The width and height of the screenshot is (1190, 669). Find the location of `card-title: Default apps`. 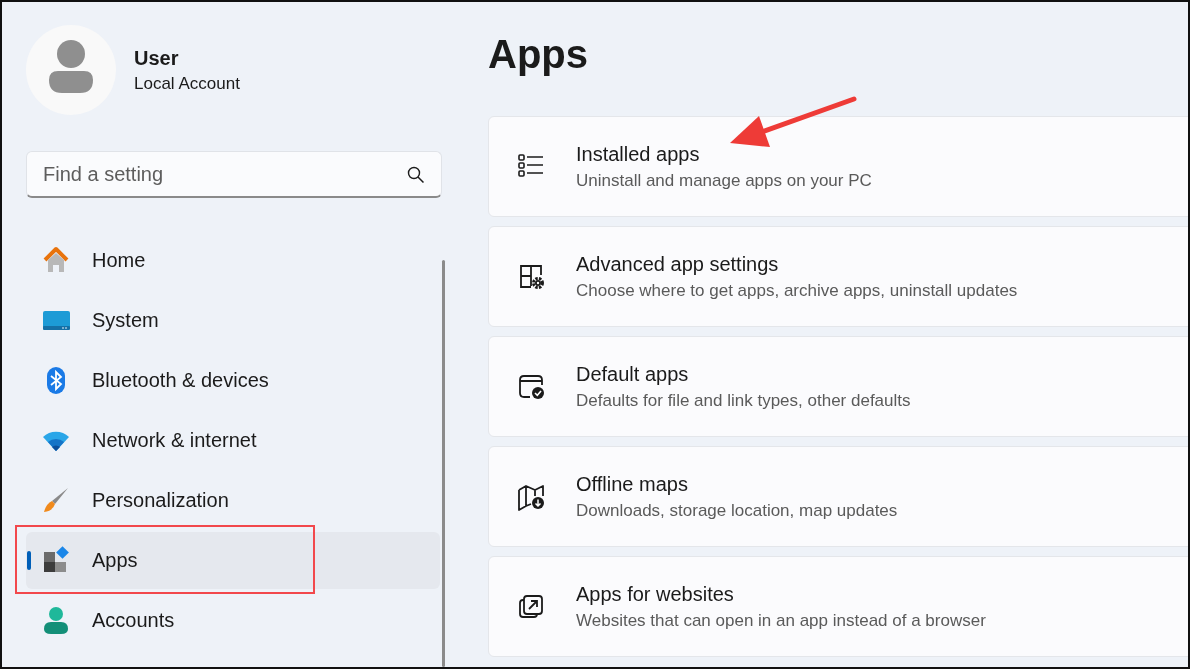

card-title: Default apps is located at coordinates (633, 374).